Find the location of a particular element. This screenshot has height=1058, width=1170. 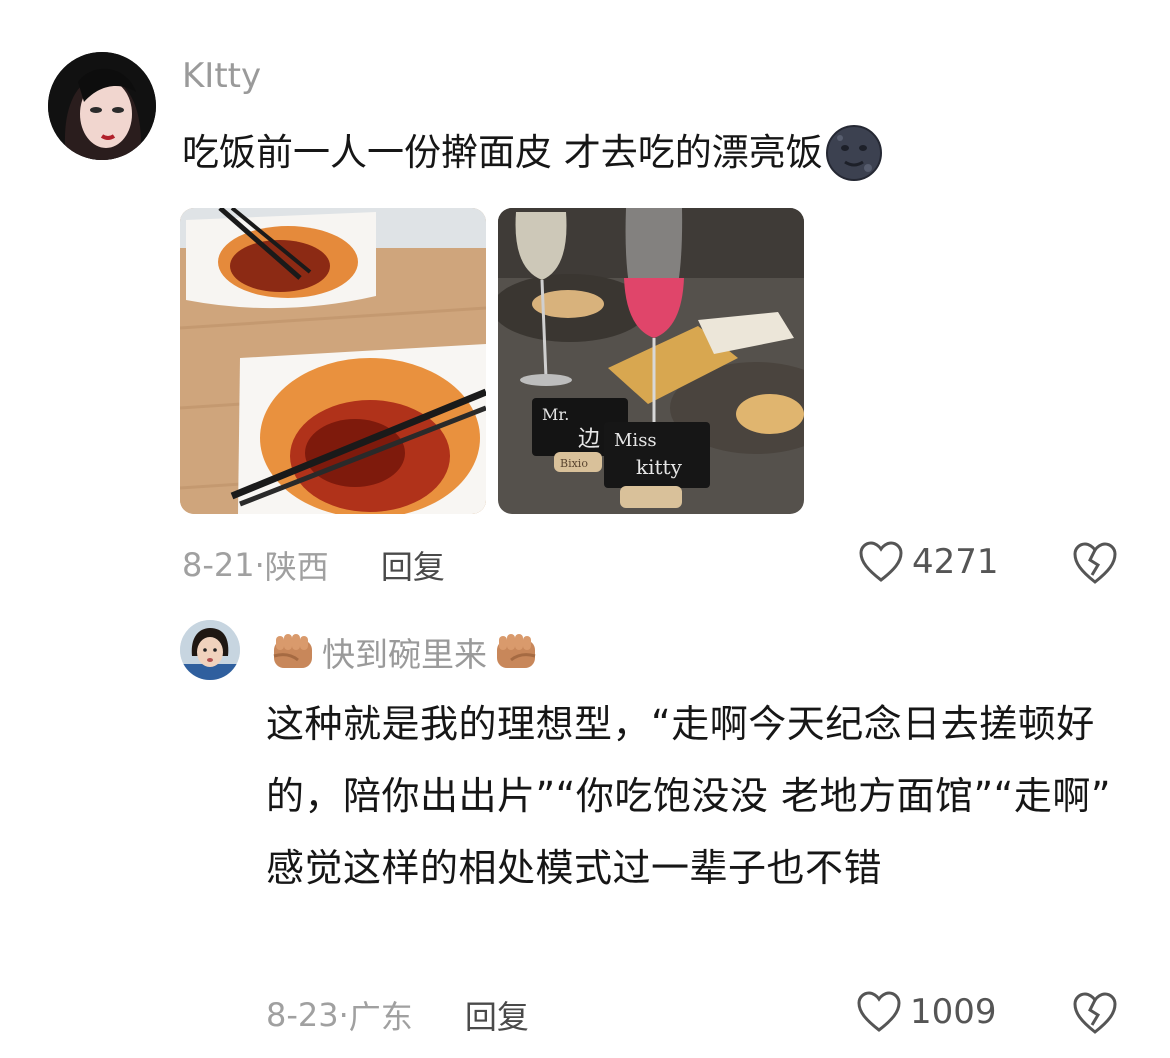

photo-image is located at coordinates (333, 361).